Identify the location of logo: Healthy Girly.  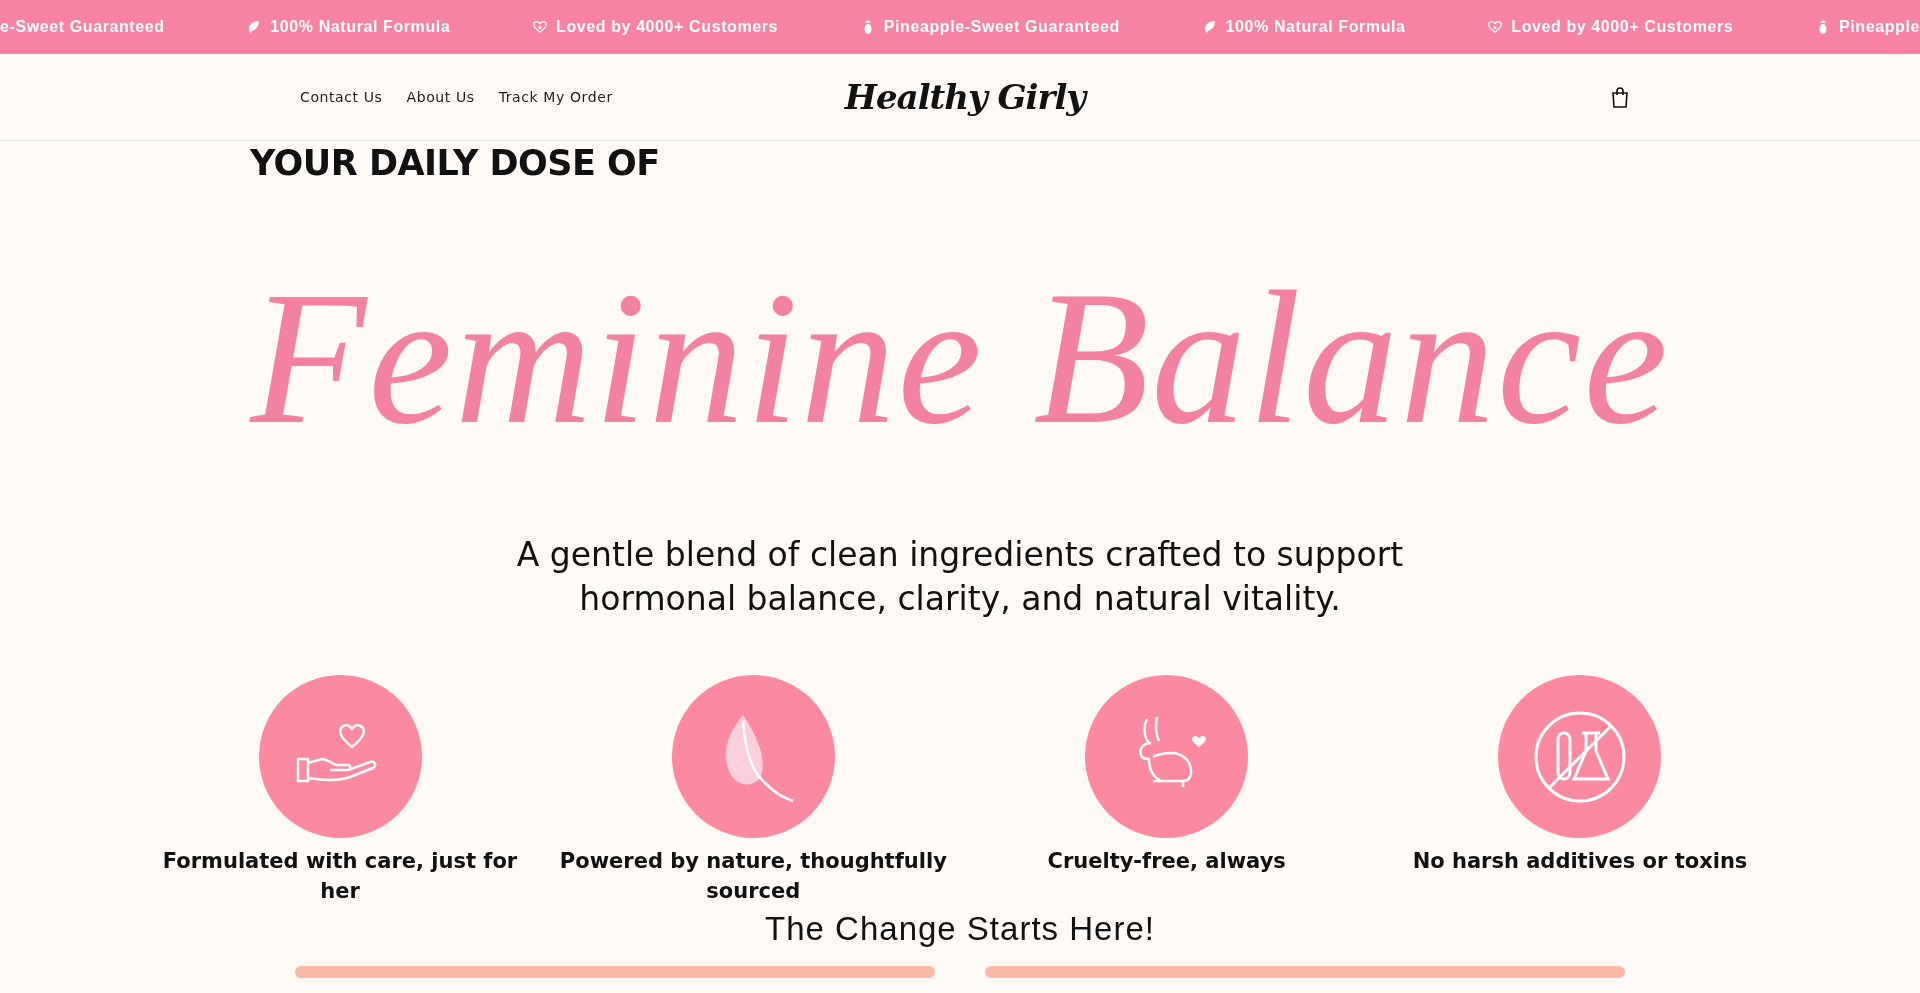
(965, 97).